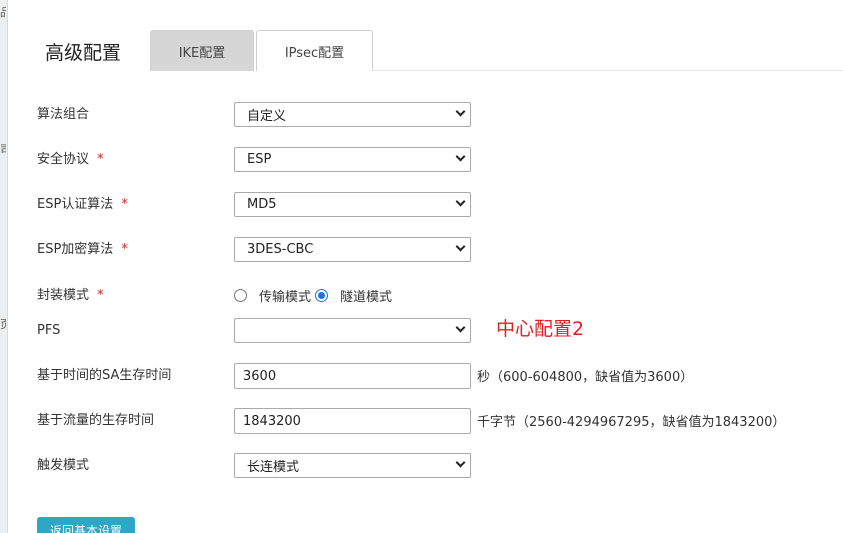 Image resolution: width=843 pixels, height=533 pixels. I want to click on transport-mode-label: 传输模式, so click(285, 295).